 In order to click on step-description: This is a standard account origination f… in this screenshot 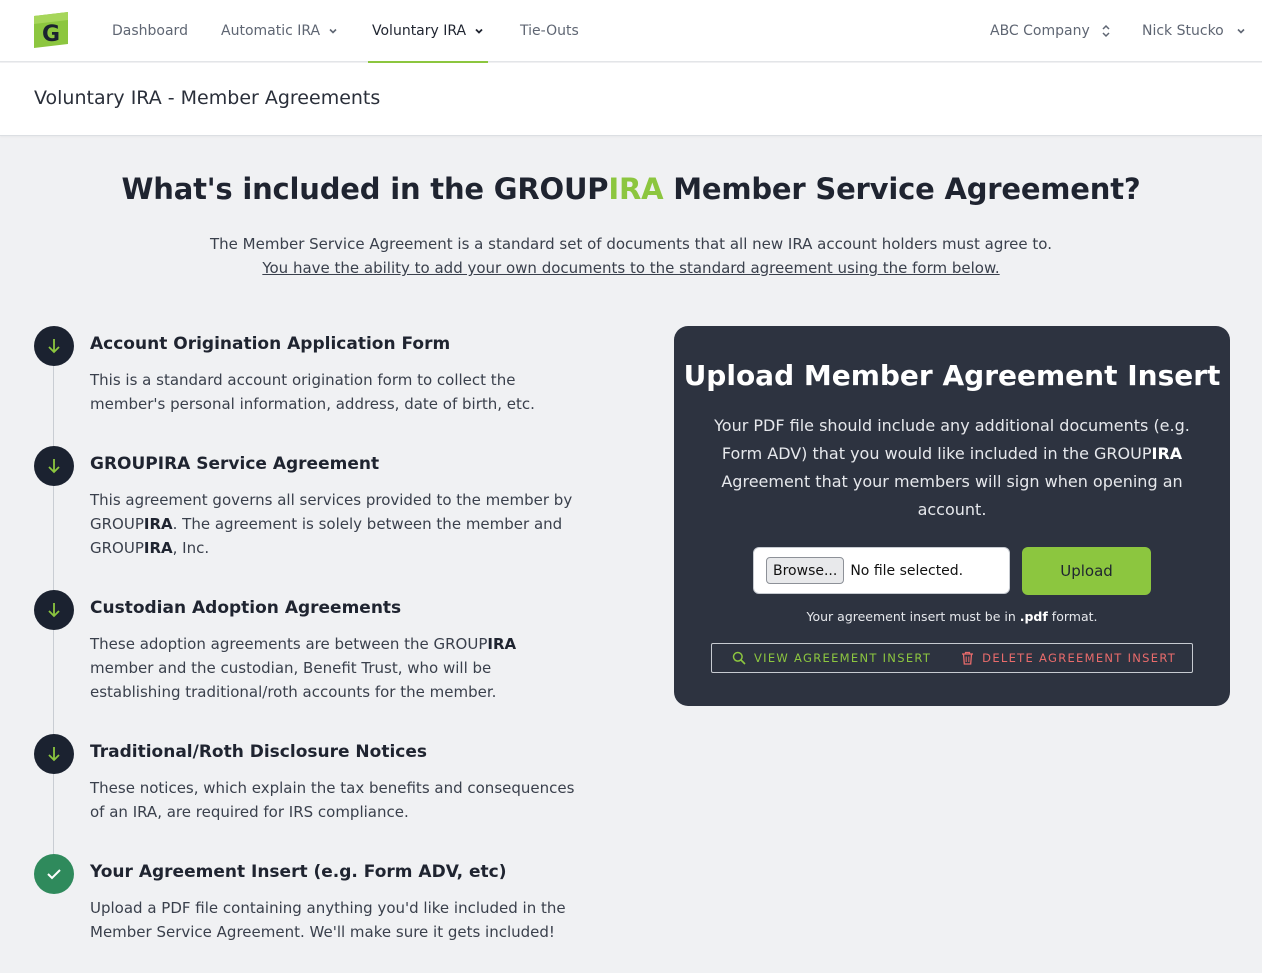, I will do `click(312, 392)`.